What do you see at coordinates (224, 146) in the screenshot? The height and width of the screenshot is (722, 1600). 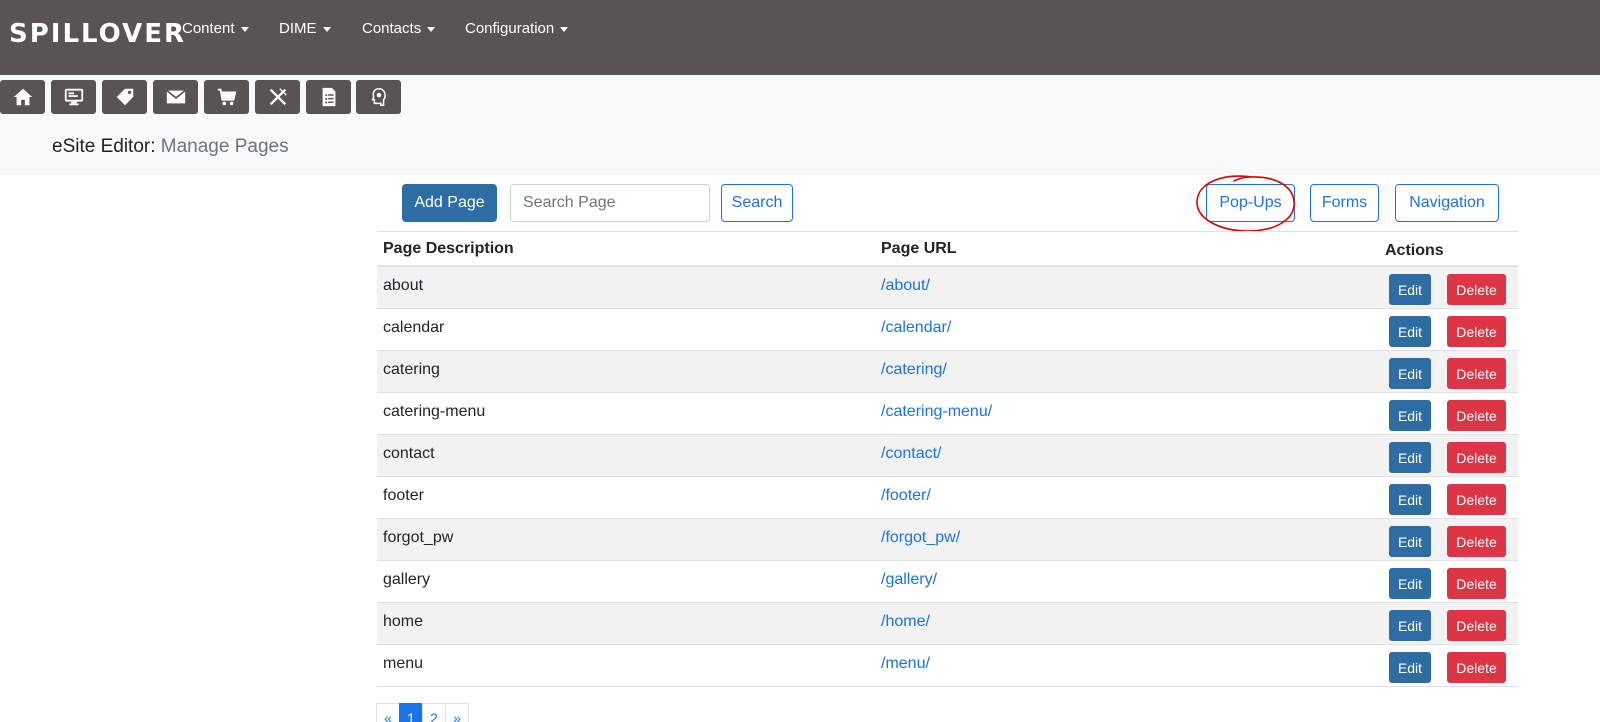 I see `page-title-section: Manage Pages` at bounding box center [224, 146].